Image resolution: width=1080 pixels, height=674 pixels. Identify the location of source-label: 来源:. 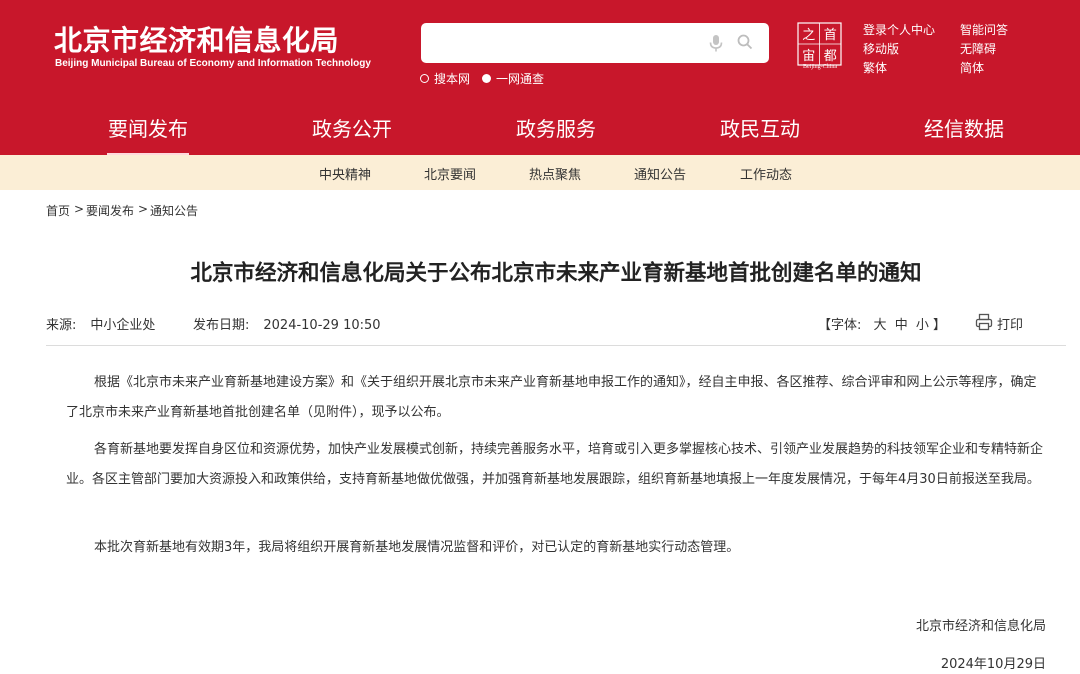
(61, 325).